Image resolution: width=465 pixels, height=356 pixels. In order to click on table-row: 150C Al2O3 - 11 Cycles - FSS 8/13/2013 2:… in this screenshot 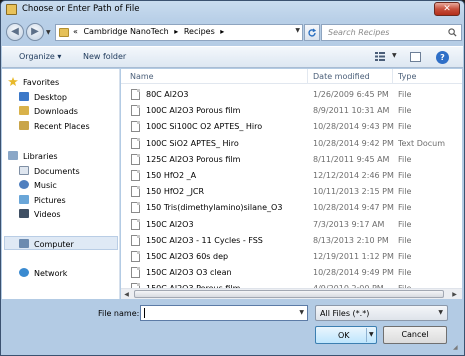, I will do `click(291, 240)`.